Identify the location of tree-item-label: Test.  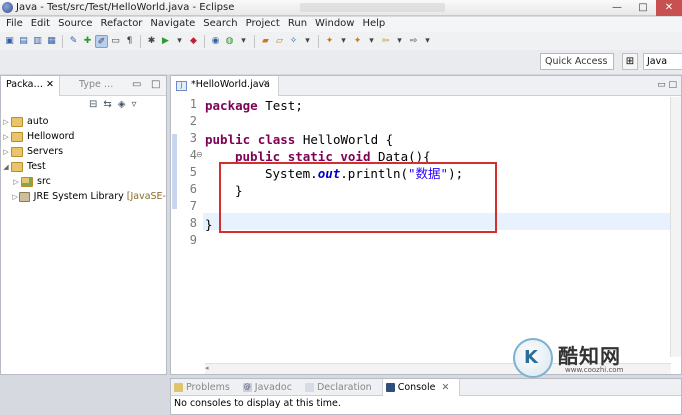
(36, 166).